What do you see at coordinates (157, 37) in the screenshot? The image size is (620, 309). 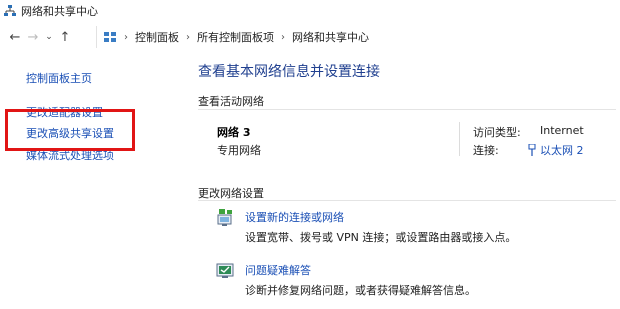 I see `breadcrumb-control-panel: 控制面板` at bounding box center [157, 37].